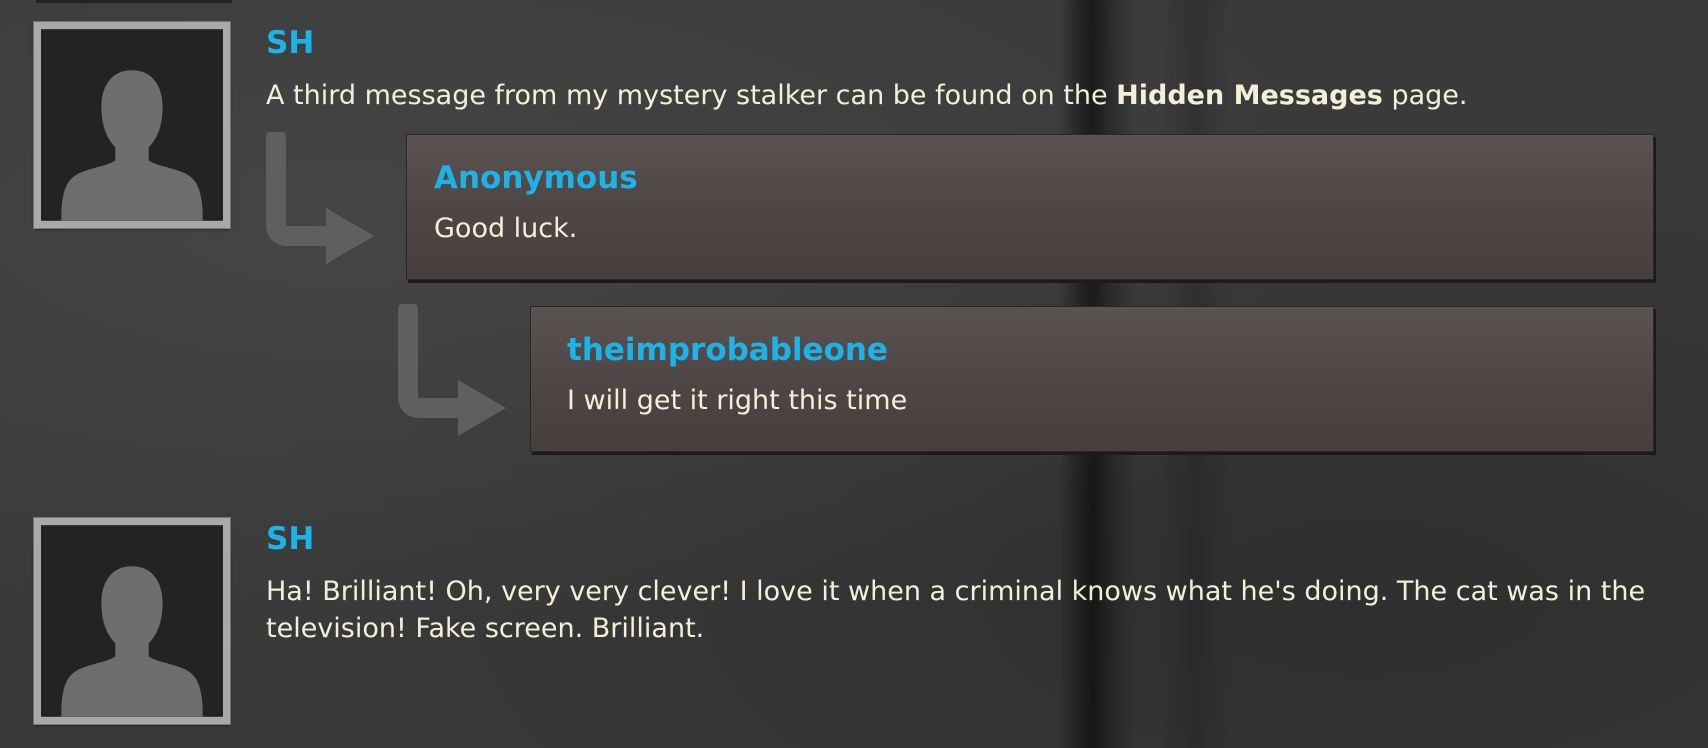 This screenshot has width=1708, height=748. What do you see at coordinates (536, 178) in the screenshot?
I see `reply-author: Anonymous` at bounding box center [536, 178].